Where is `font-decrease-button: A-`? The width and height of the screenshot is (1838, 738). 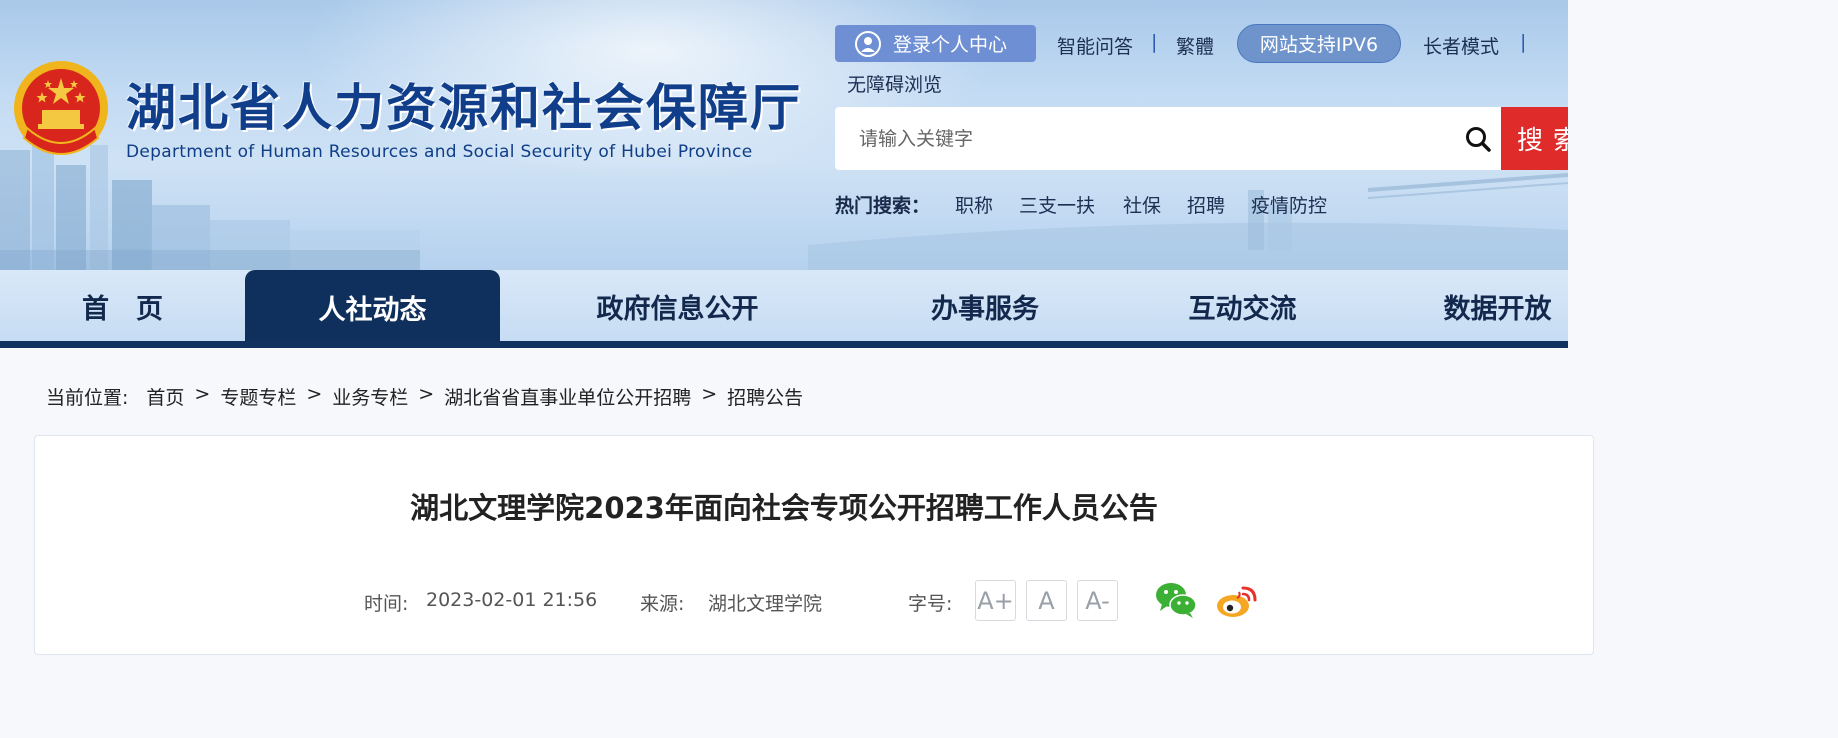 font-decrease-button: A- is located at coordinates (1097, 600).